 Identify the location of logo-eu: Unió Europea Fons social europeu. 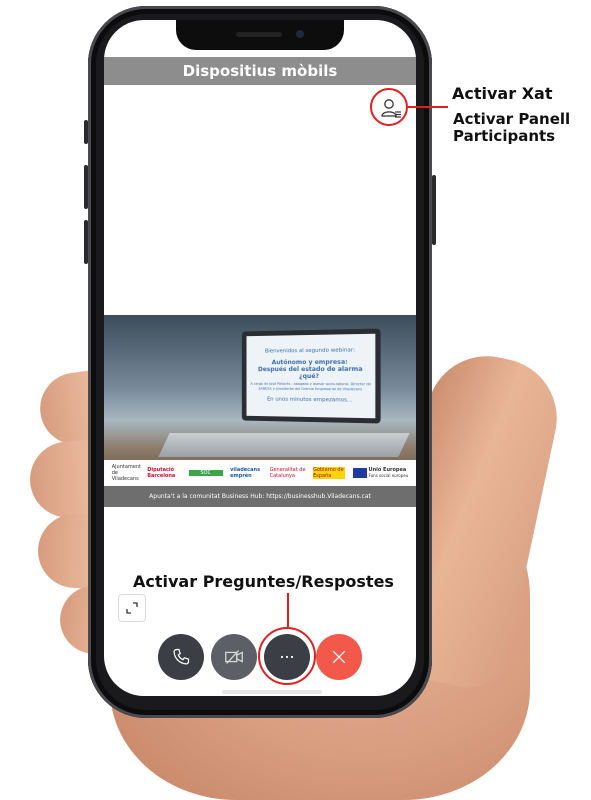
(380, 473).